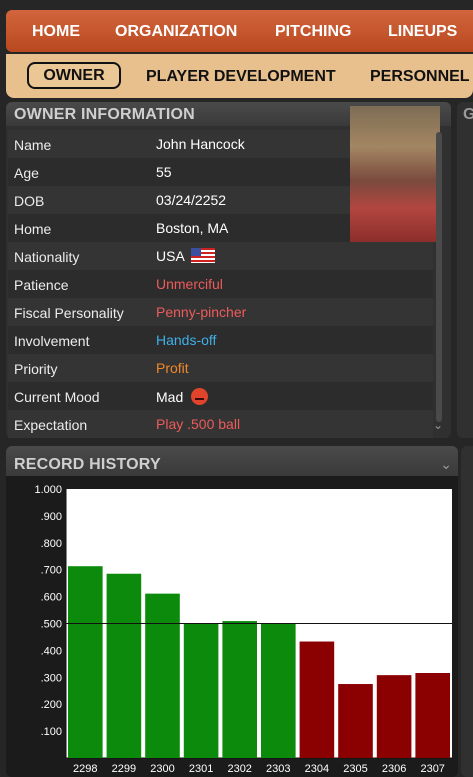 The width and height of the screenshot is (473, 777). What do you see at coordinates (26, 173) in the screenshot?
I see `owner-field-label: Age` at bounding box center [26, 173].